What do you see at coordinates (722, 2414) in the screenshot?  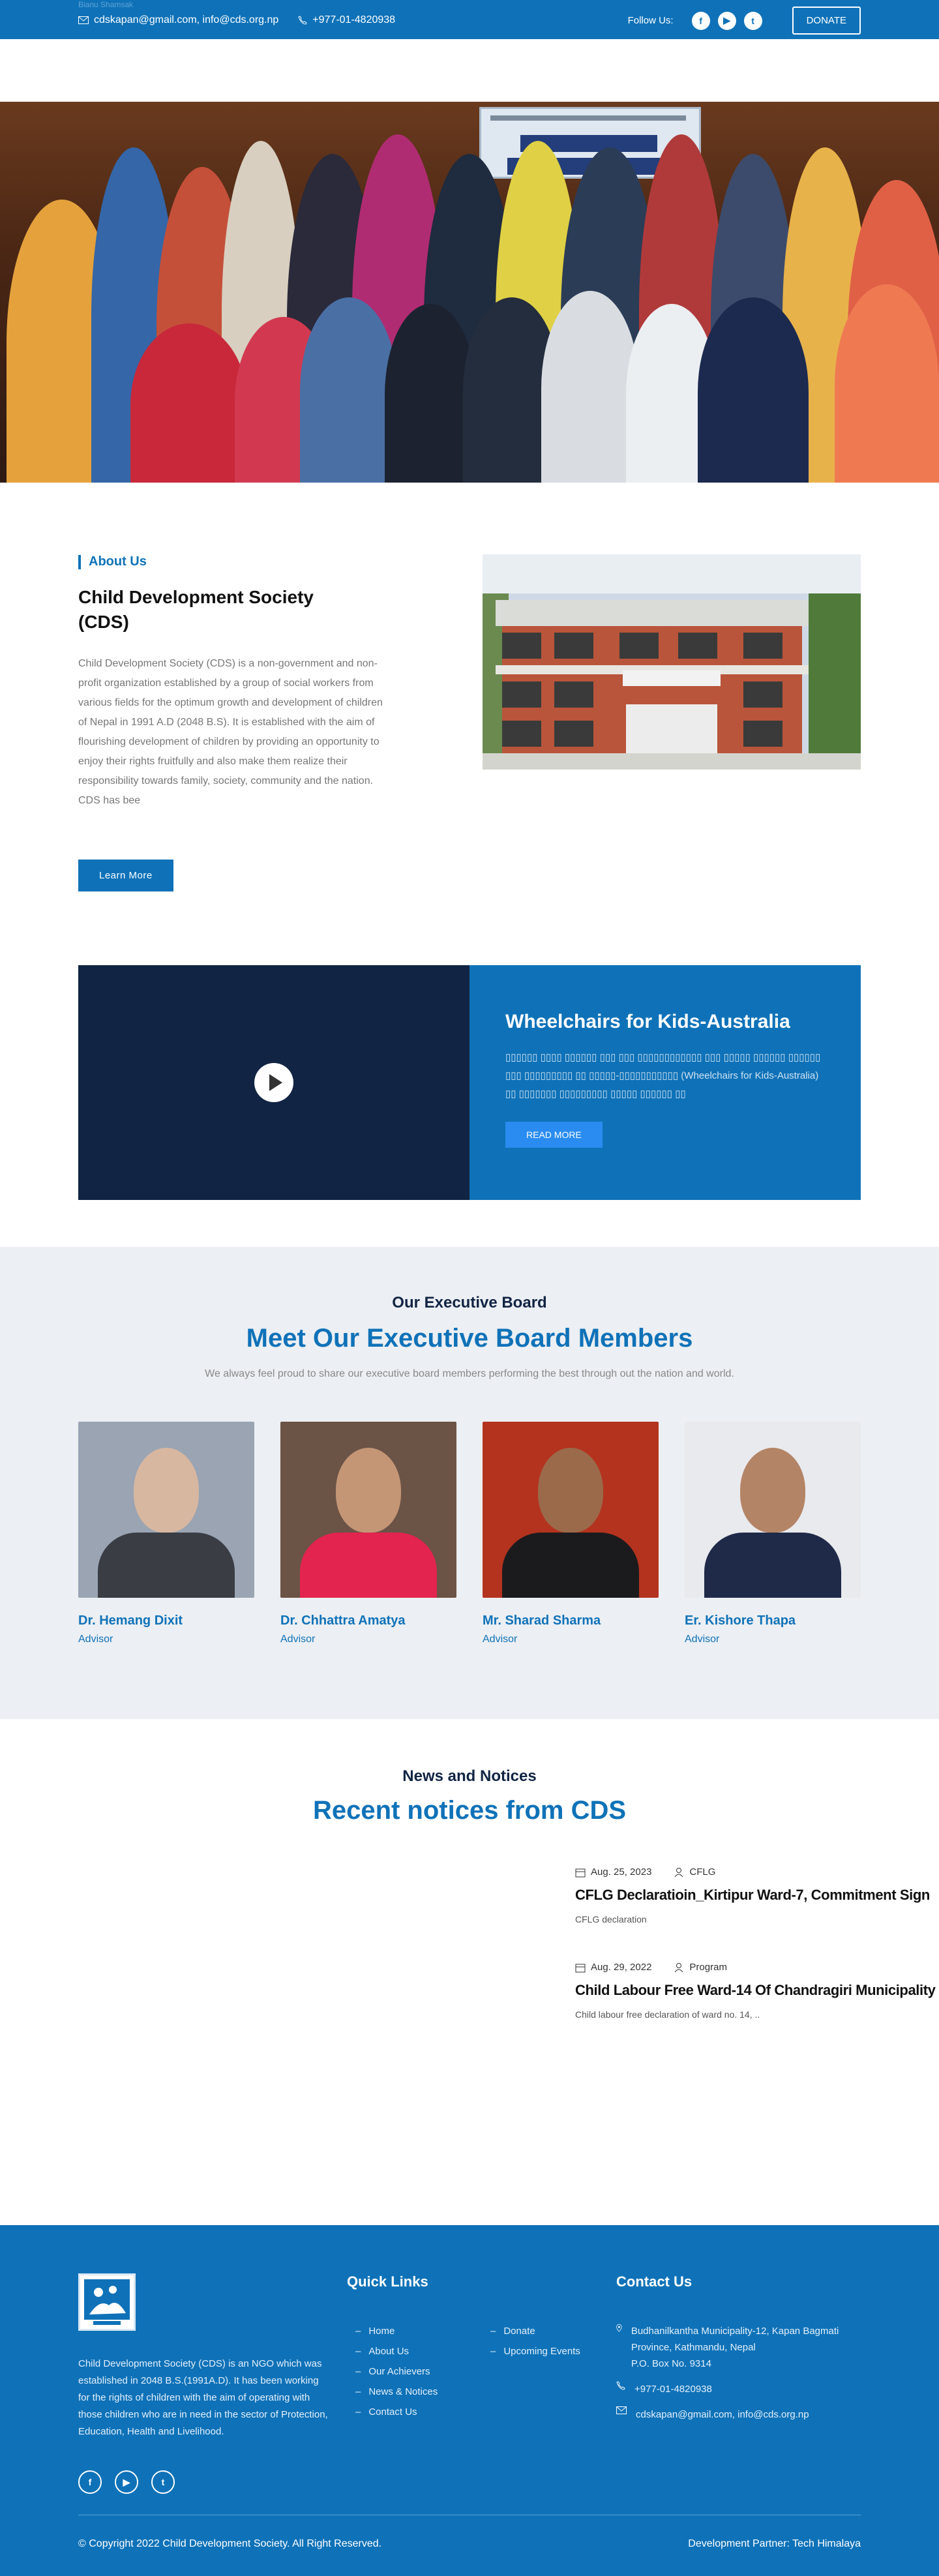 I see `footer-email: cdskapan@gmail.com, info@cds.org.np` at bounding box center [722, 2414].